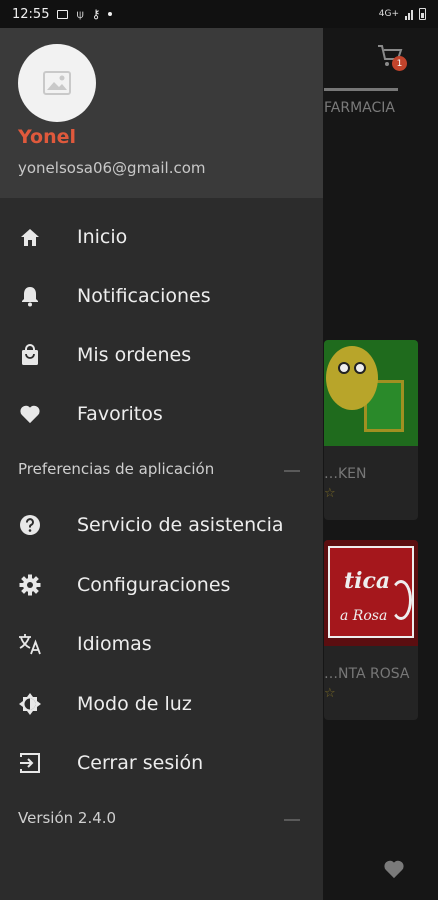  What do you see at coordinates (388, 14) in the screenshot?
I see `network-type: 4G+` at bounding box center [388, 14].